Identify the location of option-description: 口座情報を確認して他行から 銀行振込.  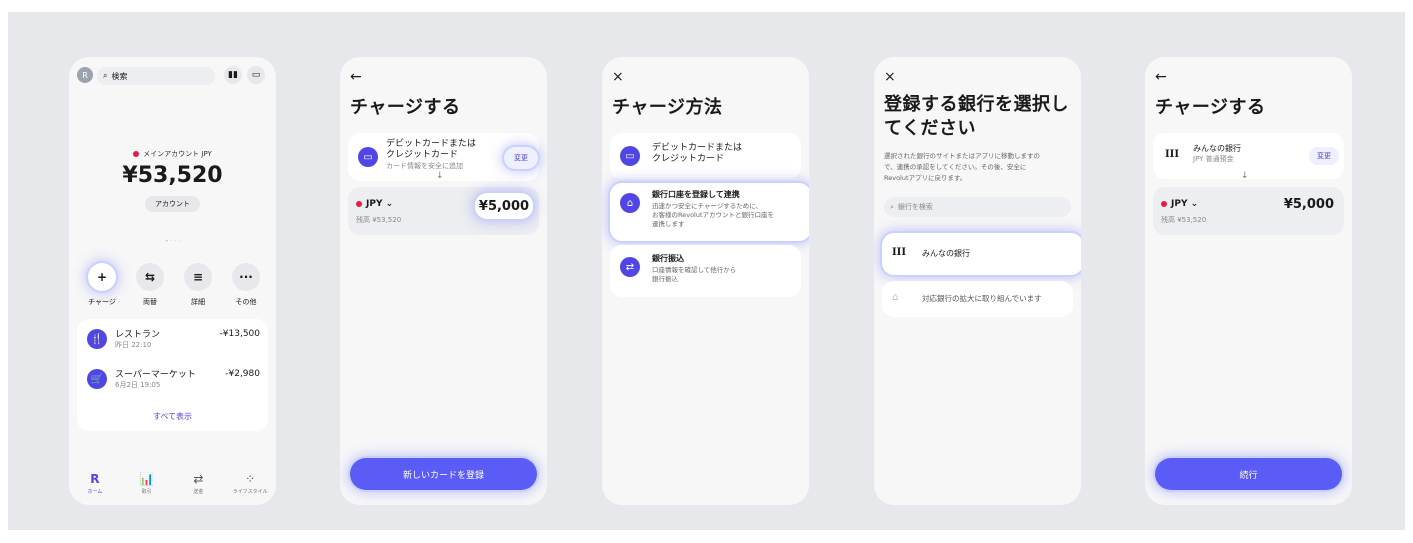
(694, 274).